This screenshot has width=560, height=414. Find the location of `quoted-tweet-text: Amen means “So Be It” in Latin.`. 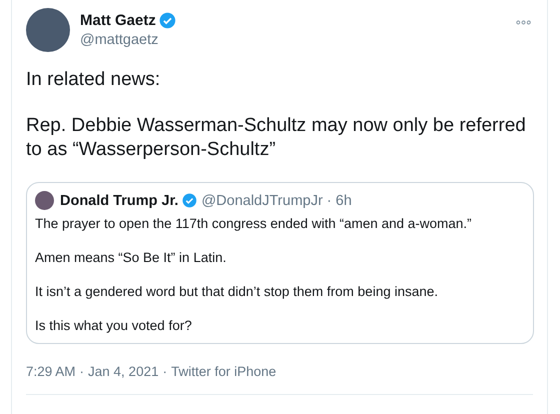

quoted-tweet-text: Amen means “So Be It” in Latin. is located at coordinates (131, 258).